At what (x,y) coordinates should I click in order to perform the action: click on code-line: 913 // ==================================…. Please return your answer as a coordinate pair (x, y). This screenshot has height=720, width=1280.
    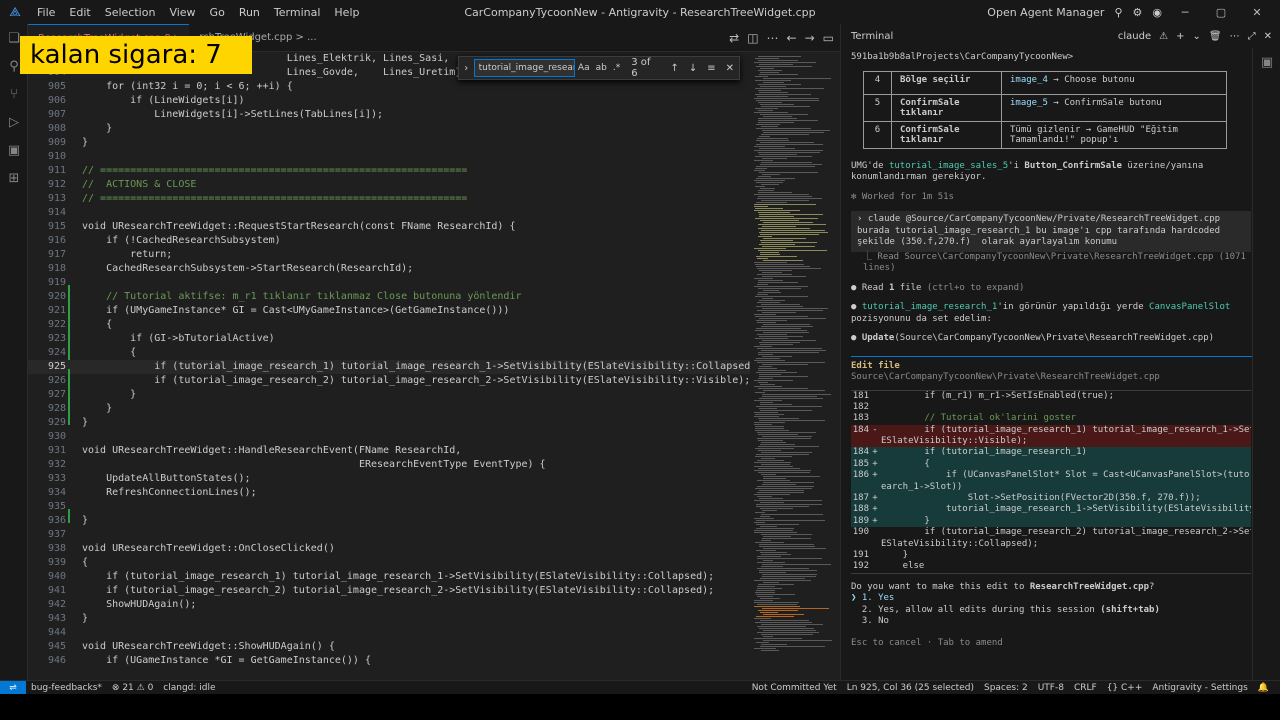
    Looking at the image, I should click on (389, 199).